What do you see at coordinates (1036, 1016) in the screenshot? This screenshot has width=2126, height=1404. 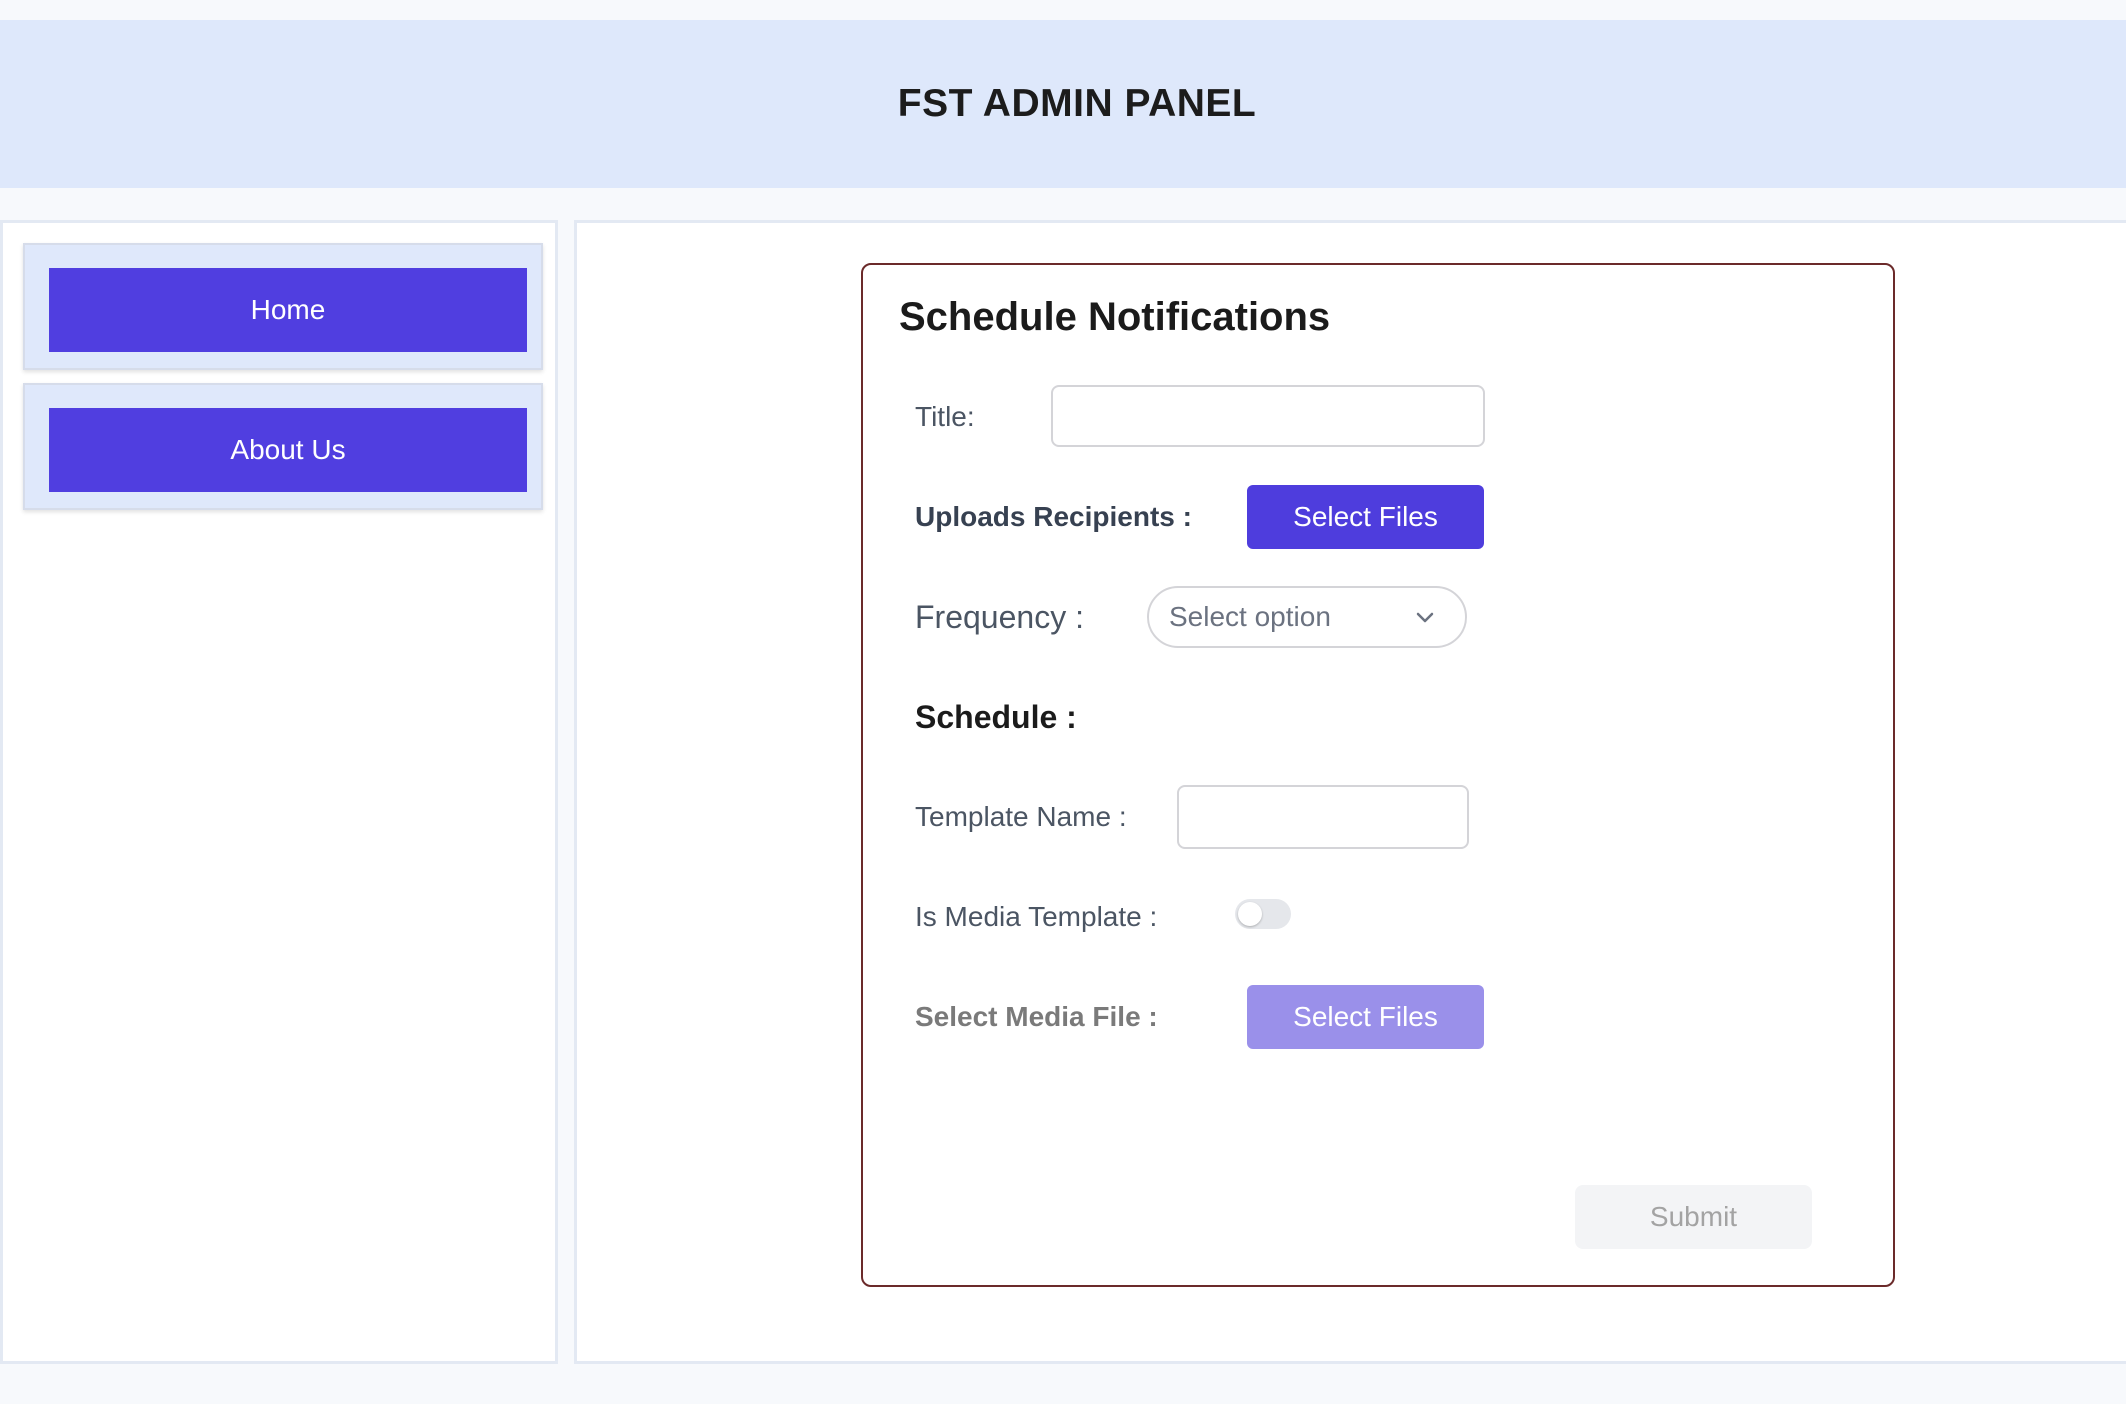 I see `select-media-file-label: Select Media File :` at bounding box center [1036, 1016].